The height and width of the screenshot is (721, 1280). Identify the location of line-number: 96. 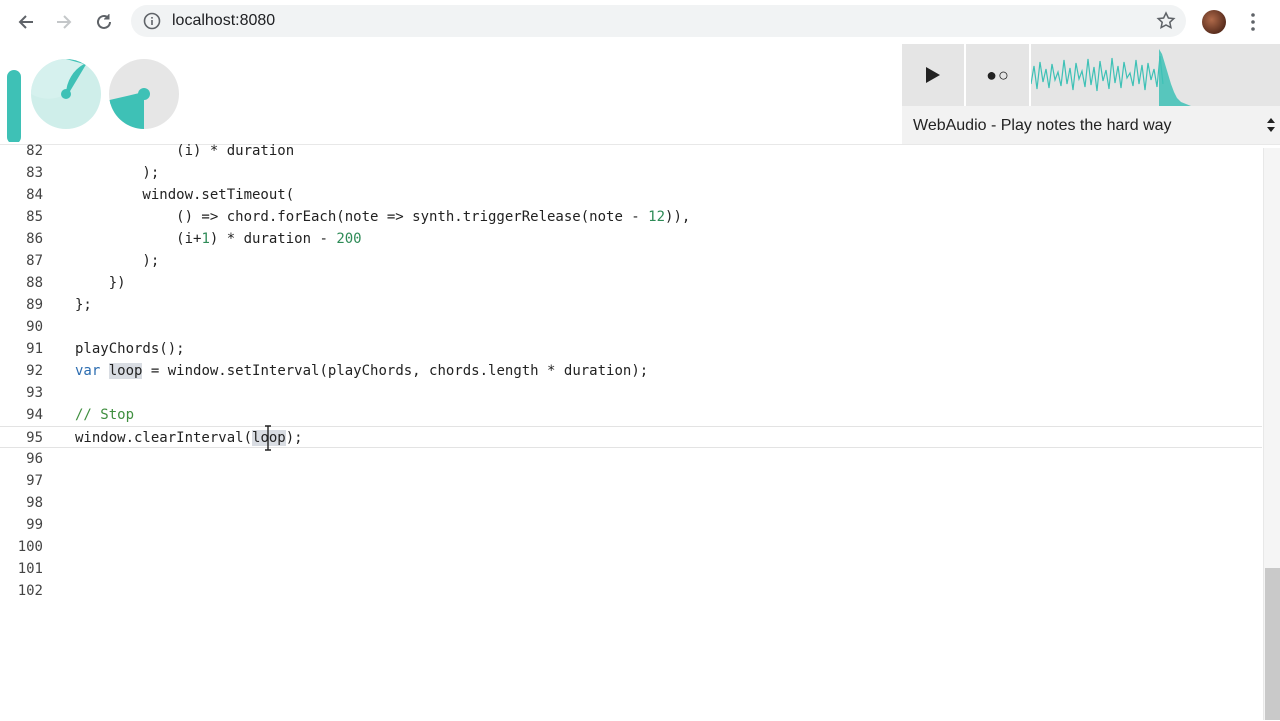
(34, 459).